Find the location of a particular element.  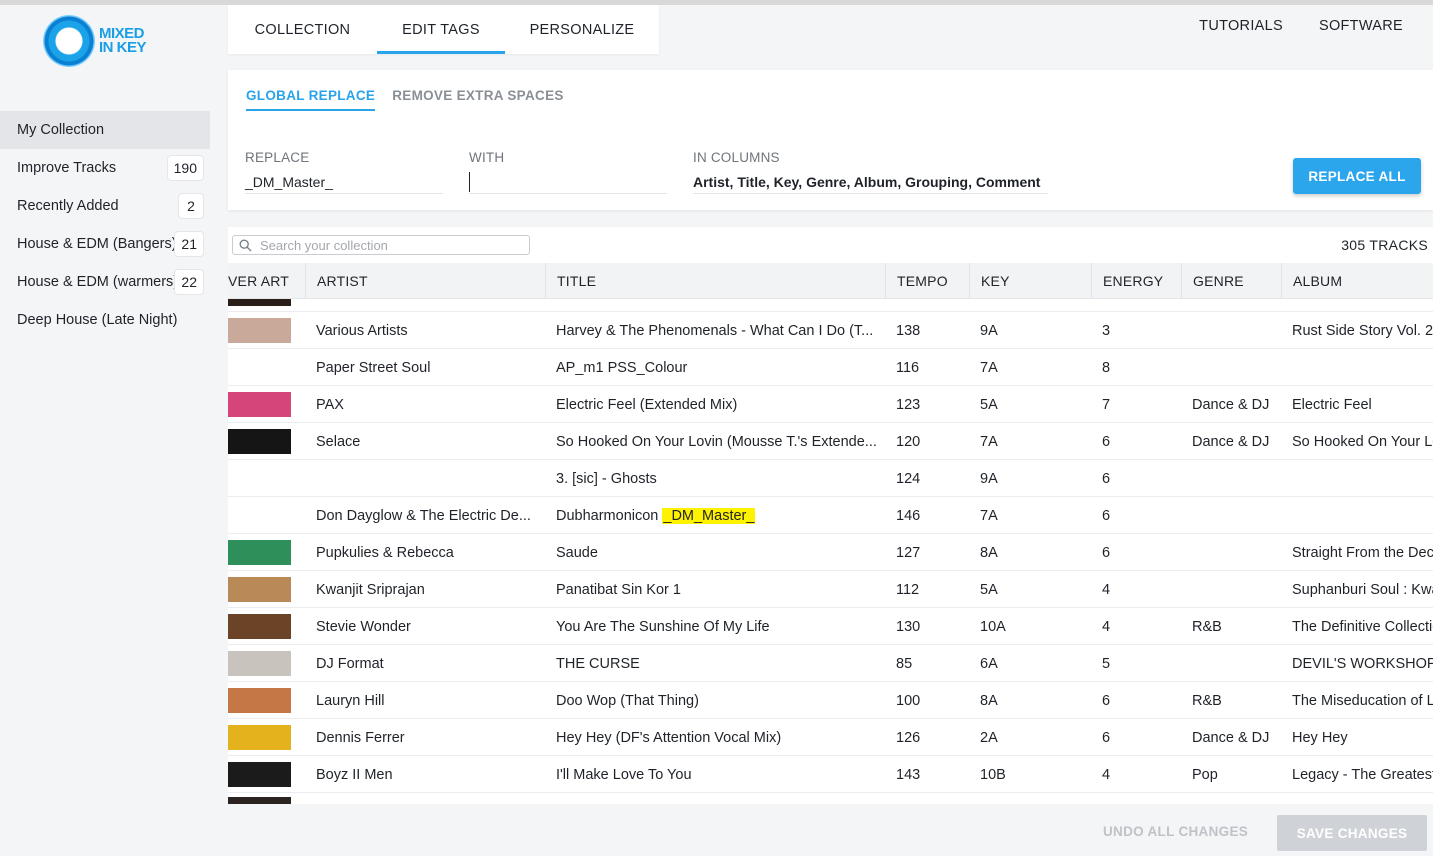

cell-title: AP_m1 PSS_Colour is located at coordinates (716, 367).